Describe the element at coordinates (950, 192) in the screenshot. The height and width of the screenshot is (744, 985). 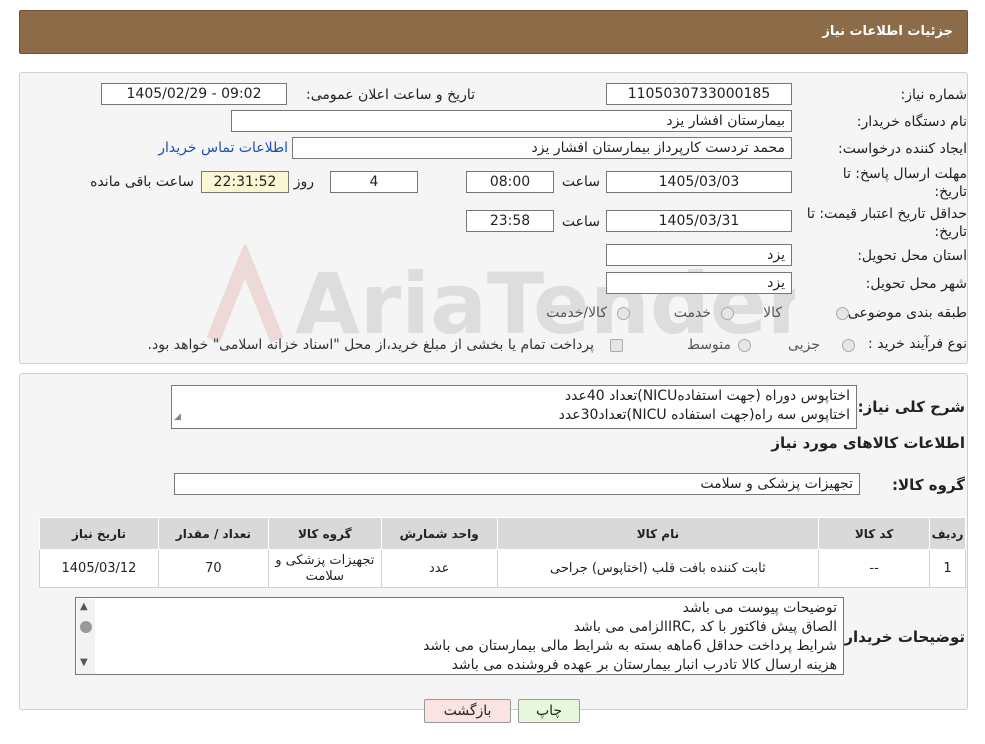
I see `deadline-label-date: تاریخ:` at that location.